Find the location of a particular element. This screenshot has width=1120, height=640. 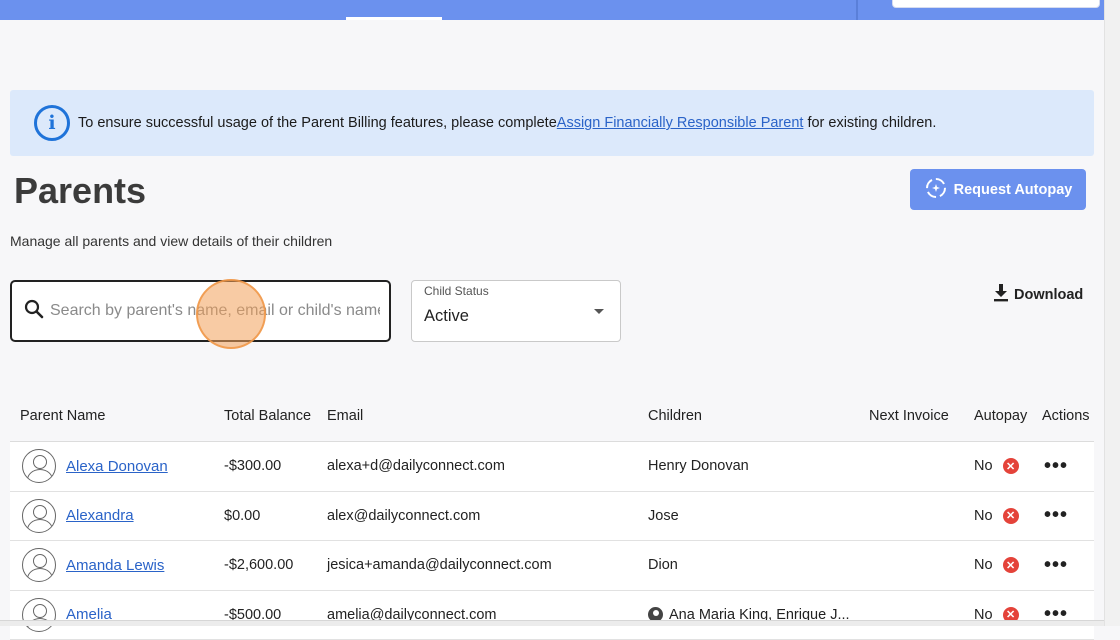

navbar-divider is located at coordinates (857, 10).